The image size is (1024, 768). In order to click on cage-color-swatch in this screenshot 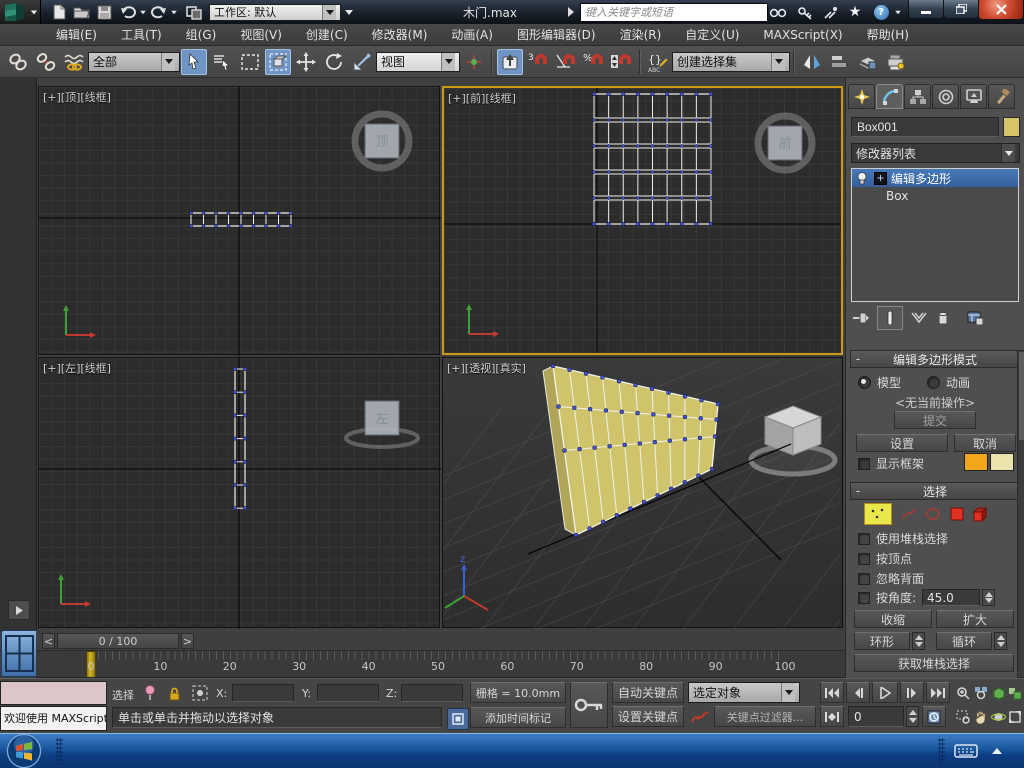, I will do `click(976, 462)`.